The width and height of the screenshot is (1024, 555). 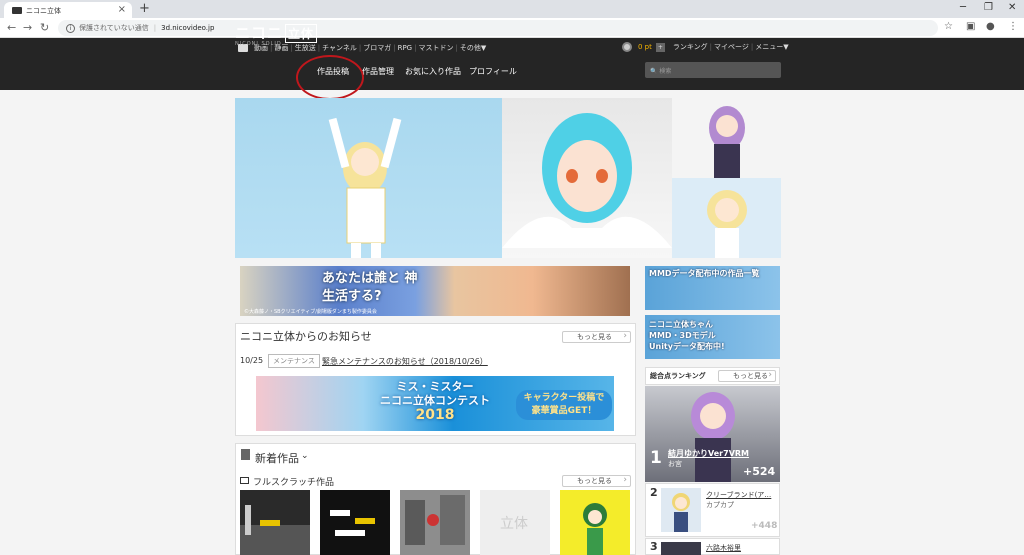 I want to click on site-favicon-icon, so click(x=17, y=10).